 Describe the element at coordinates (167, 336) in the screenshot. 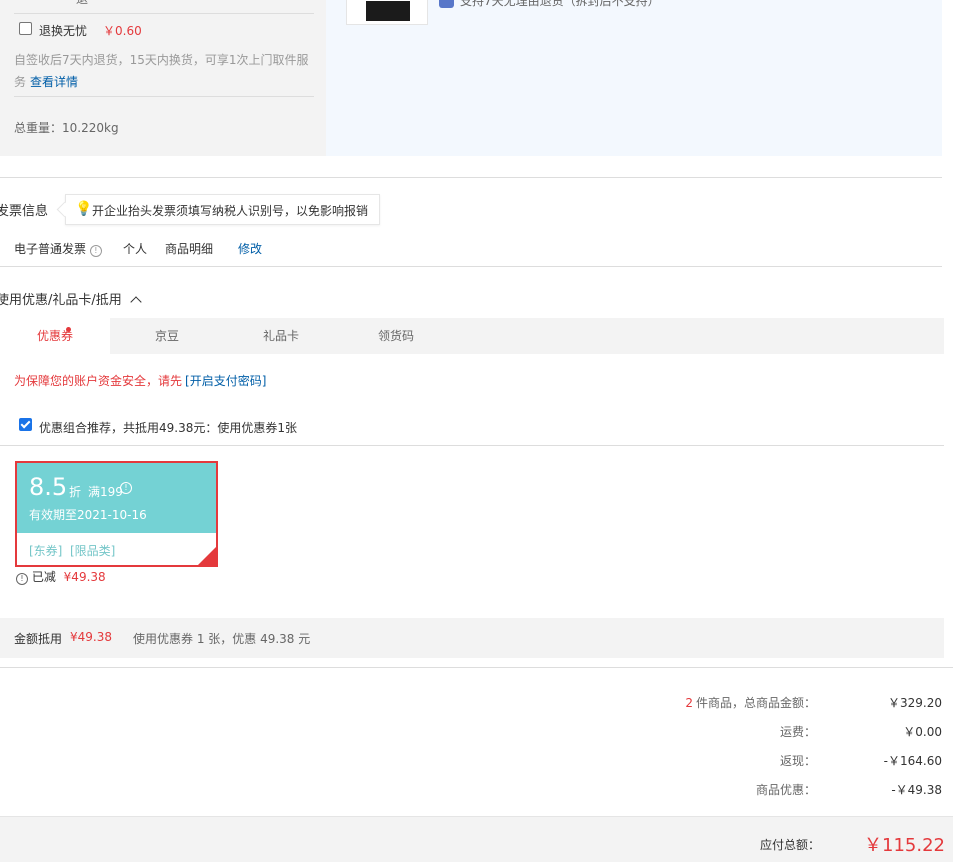

I see `tab-jingdou: 京豆` at that location.